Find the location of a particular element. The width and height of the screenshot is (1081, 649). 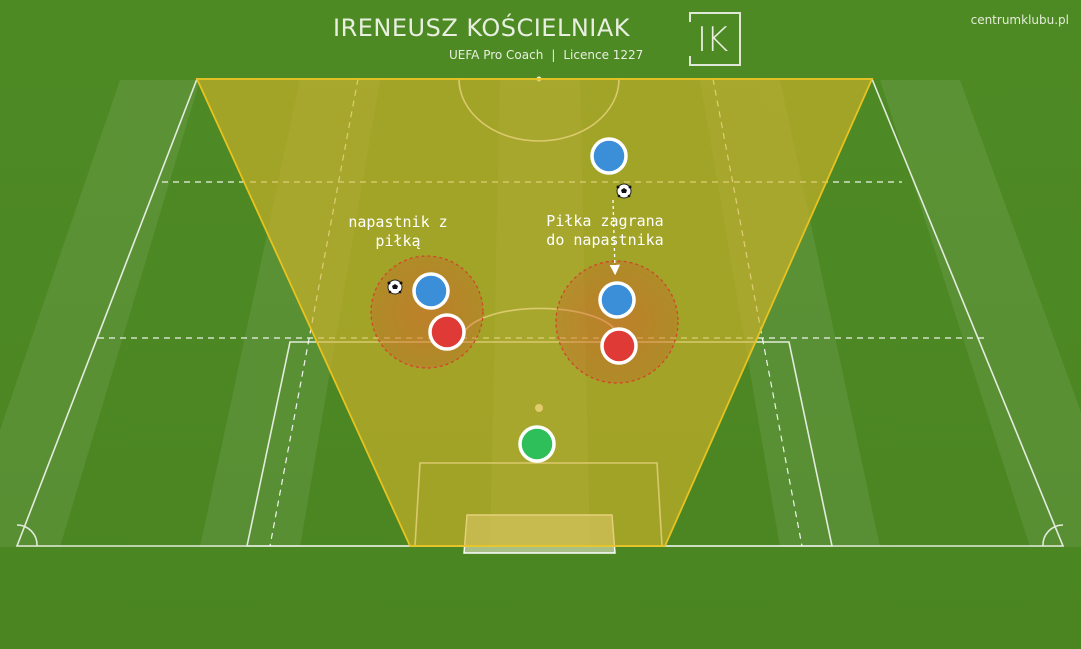

site-url: centrumklubu.pl is located at coordinates (1019, 20).